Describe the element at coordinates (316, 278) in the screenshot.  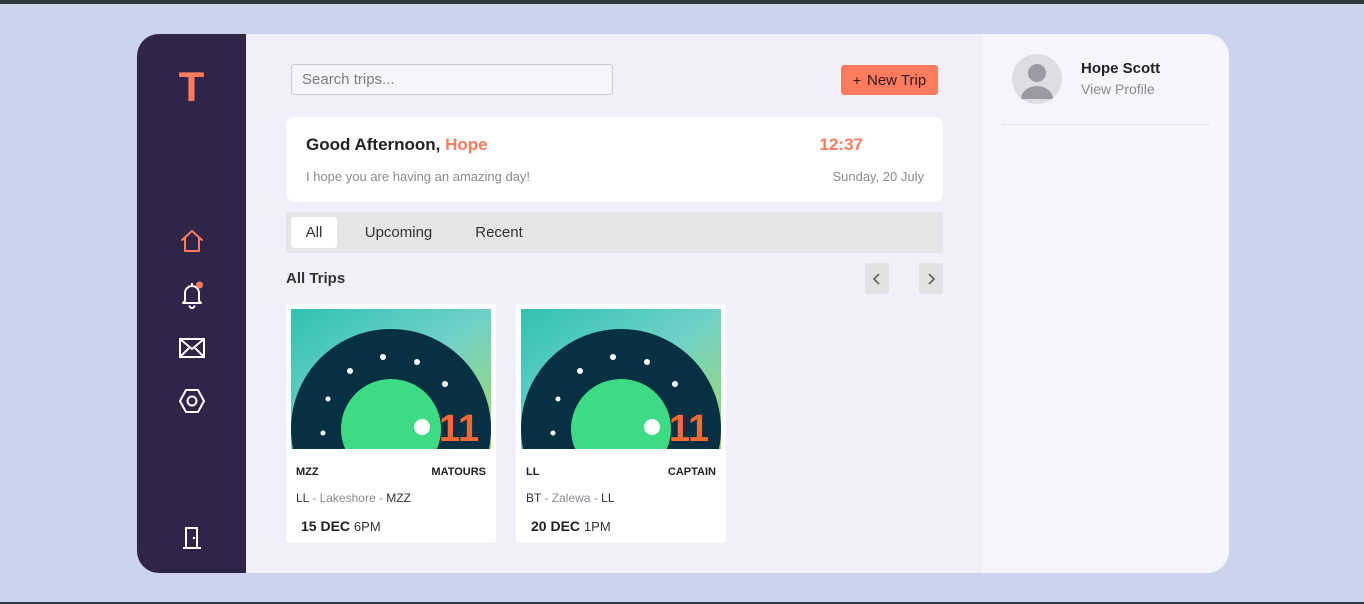
I see `section-title: All Trips` at that location.